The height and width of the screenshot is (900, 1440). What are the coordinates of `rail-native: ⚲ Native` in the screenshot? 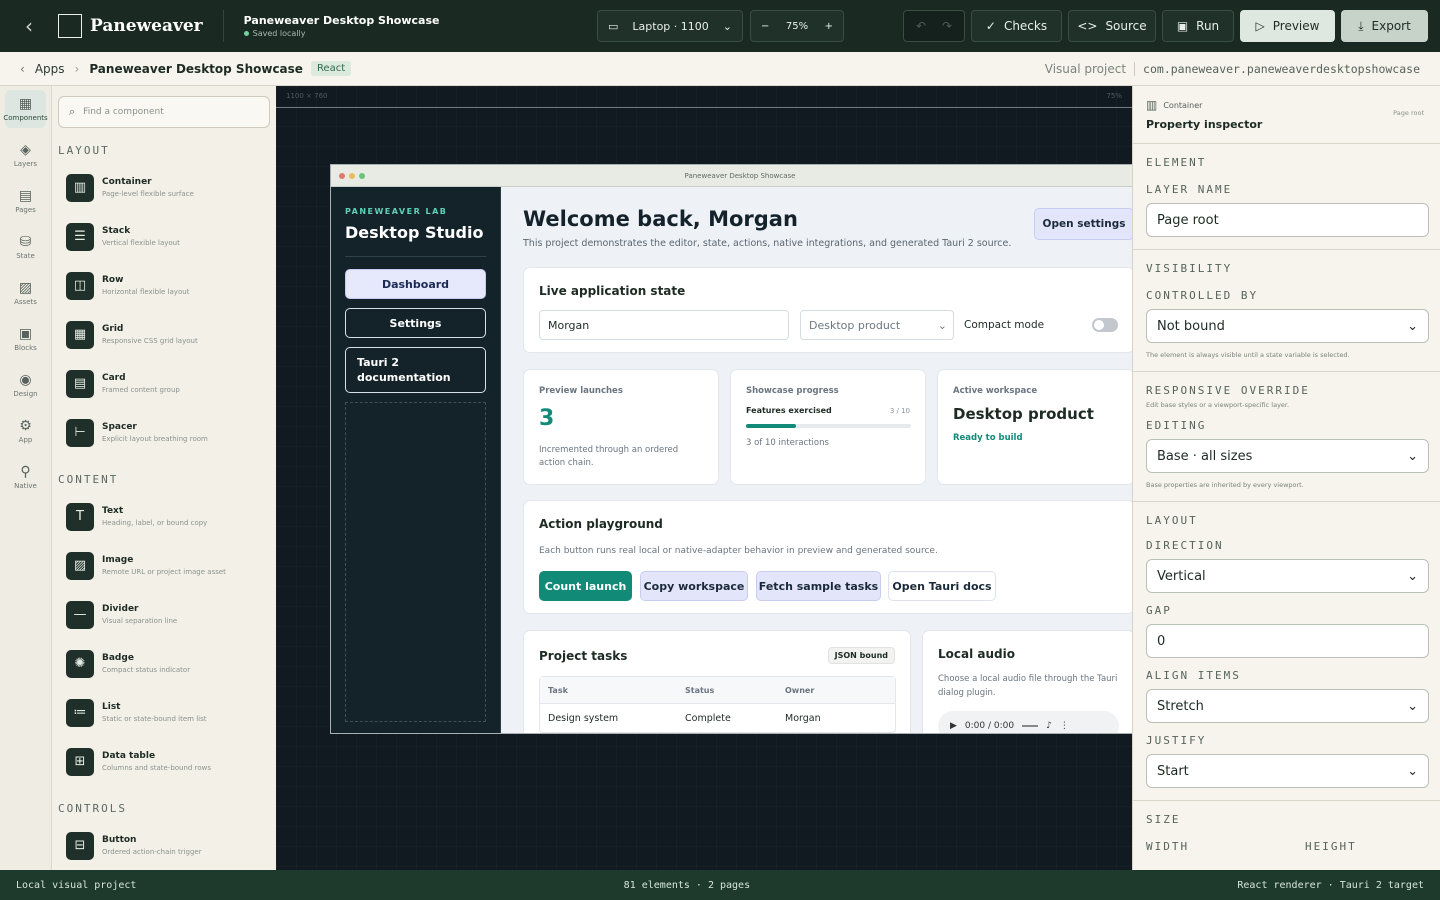 It's located at (25, 477).